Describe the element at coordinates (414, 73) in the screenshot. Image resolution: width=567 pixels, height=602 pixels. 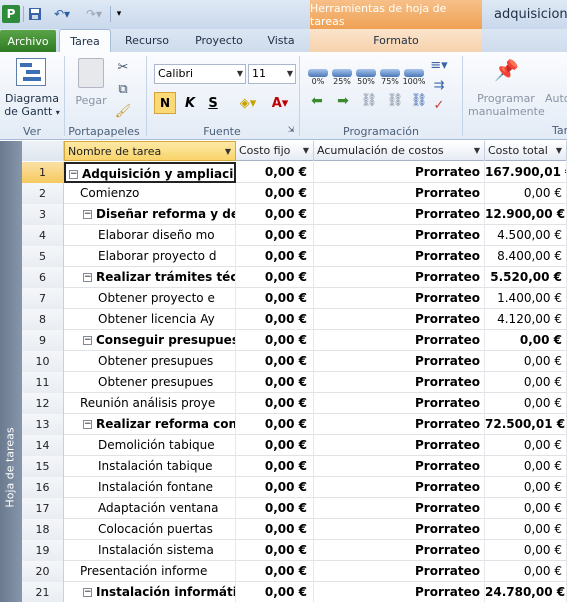
I see `progress-100-icon` at that location.